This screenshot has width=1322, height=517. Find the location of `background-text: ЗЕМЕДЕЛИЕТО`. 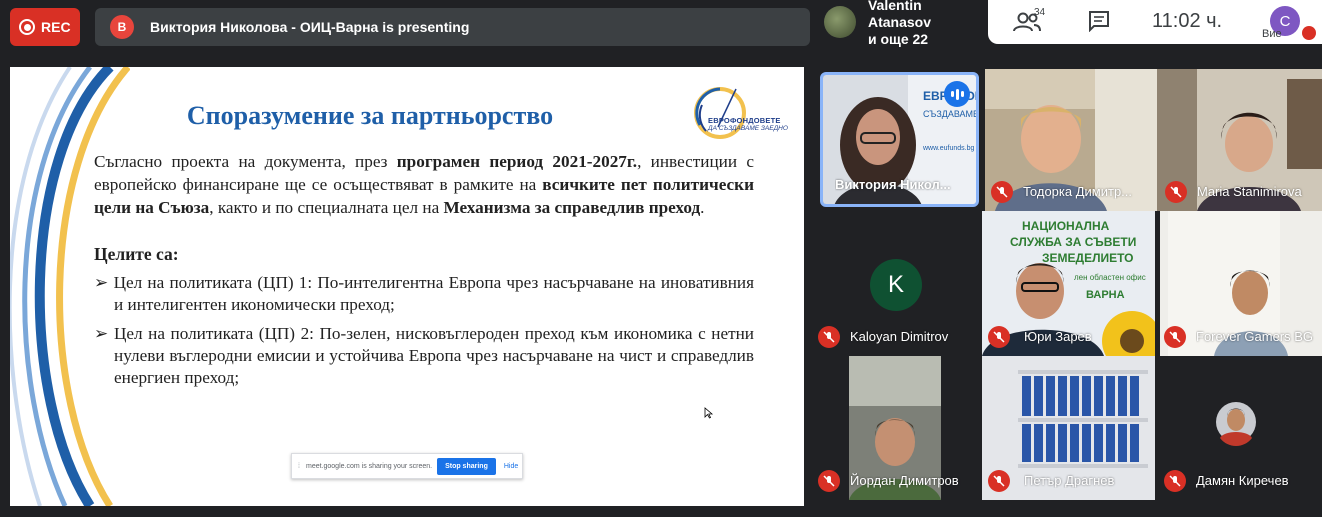

background-text: ЗЕМЕДЕЛИЕТО is located at coordinates (1088, 258).